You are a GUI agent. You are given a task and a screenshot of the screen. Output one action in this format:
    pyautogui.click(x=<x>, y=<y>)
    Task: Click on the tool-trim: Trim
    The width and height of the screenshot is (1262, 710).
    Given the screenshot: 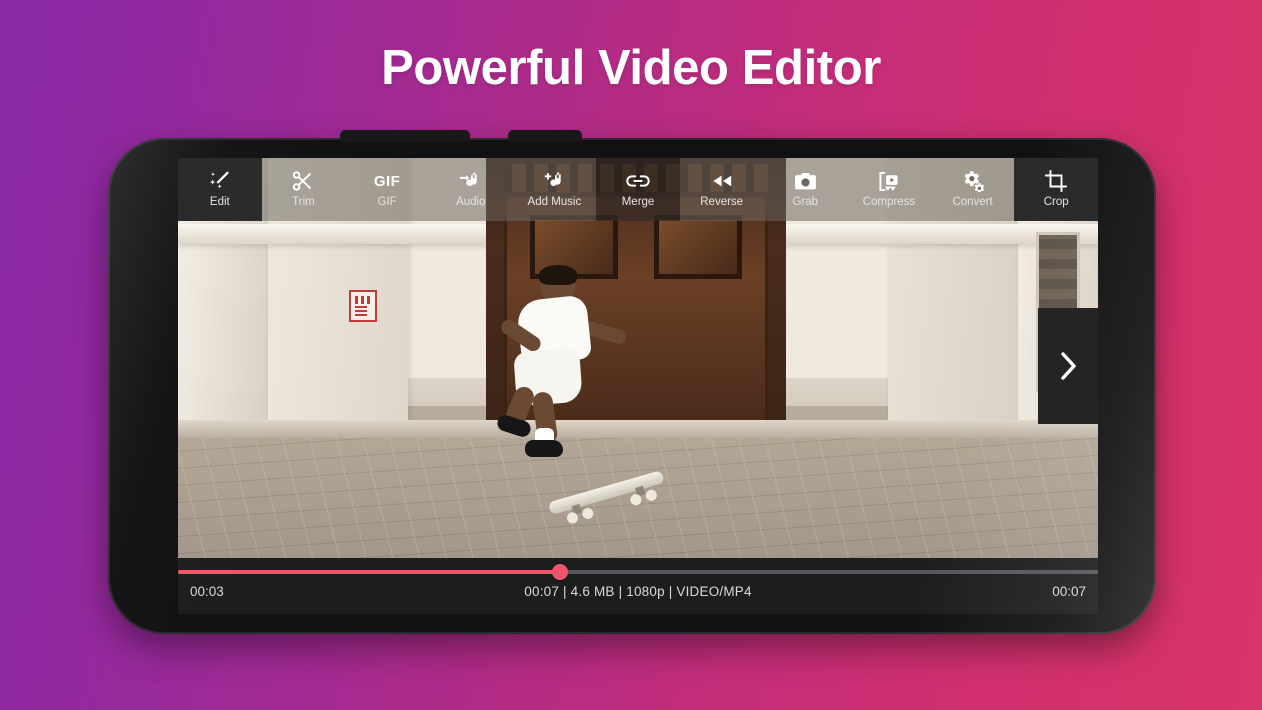 What is the action you would take?
    pyautogui.click(x=303, y=189)
    